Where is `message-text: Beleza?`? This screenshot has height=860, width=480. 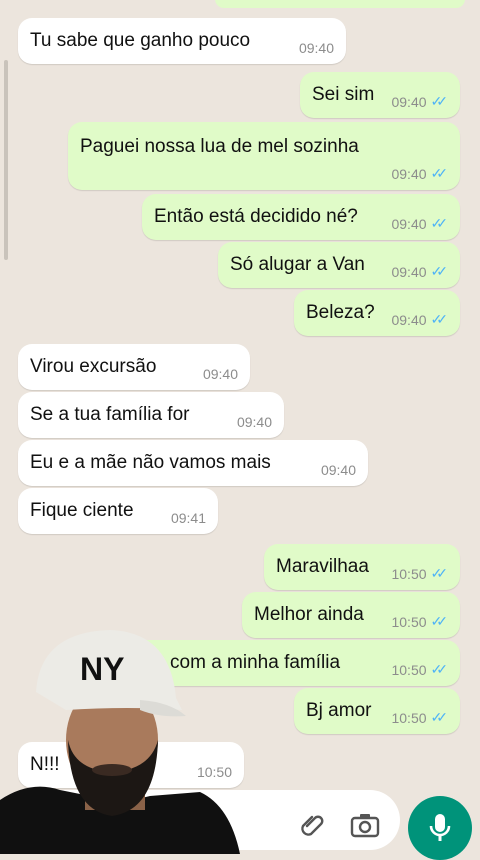 message-text: Beleza? is located at coordinates (340, 312).